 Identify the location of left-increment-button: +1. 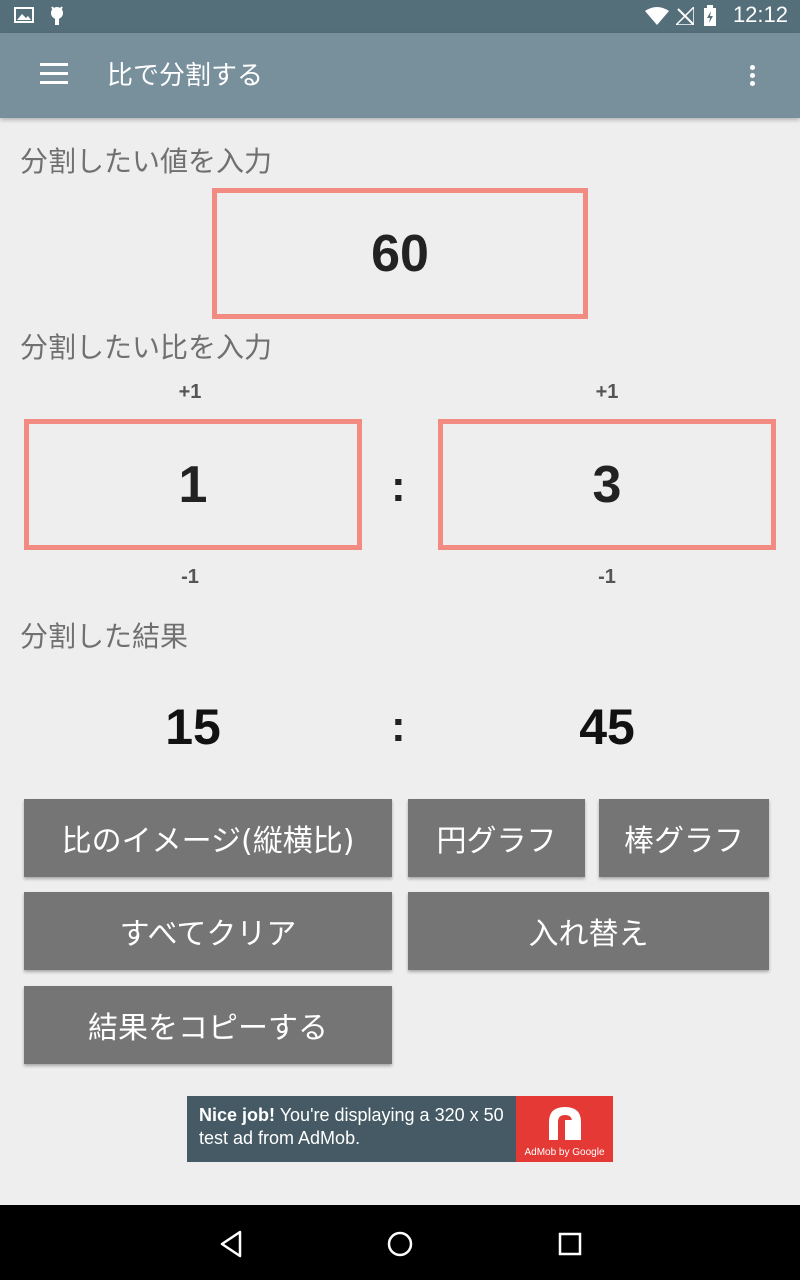
(190, 392).